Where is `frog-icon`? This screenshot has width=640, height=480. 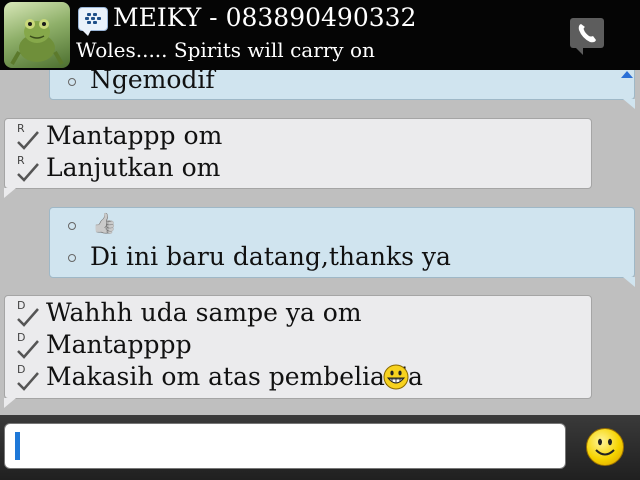
frog-icon is located at coordinates (37, 42).